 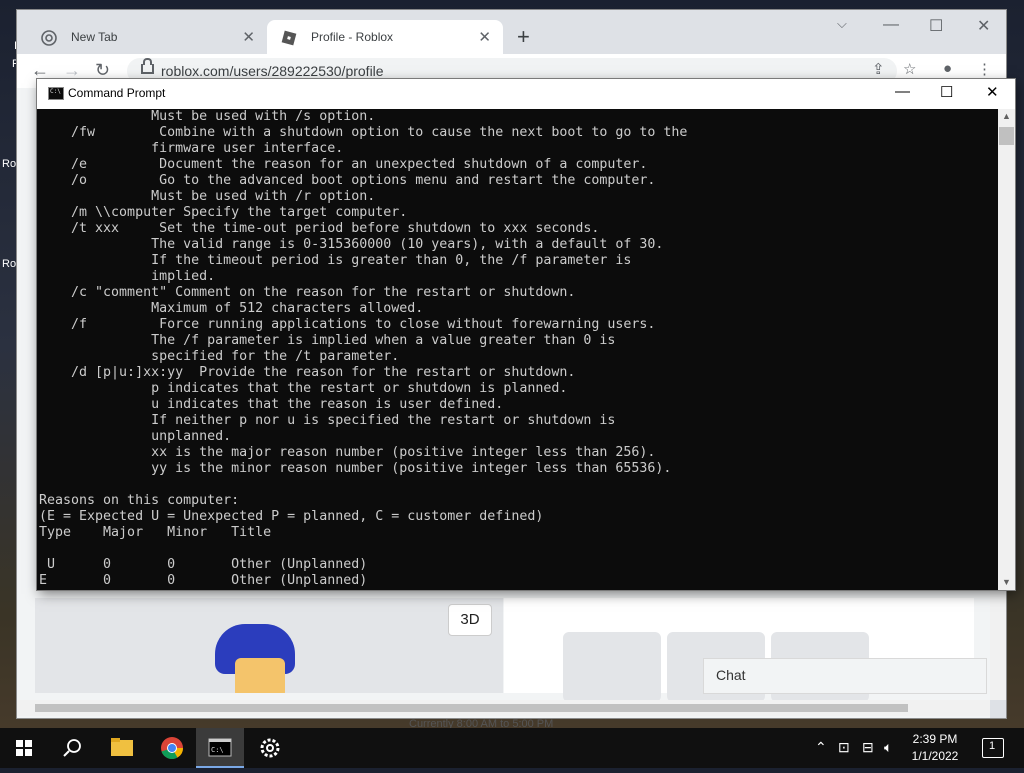 I want to click on tab-label: Profile - Roblox, so click(x=352, y=37).